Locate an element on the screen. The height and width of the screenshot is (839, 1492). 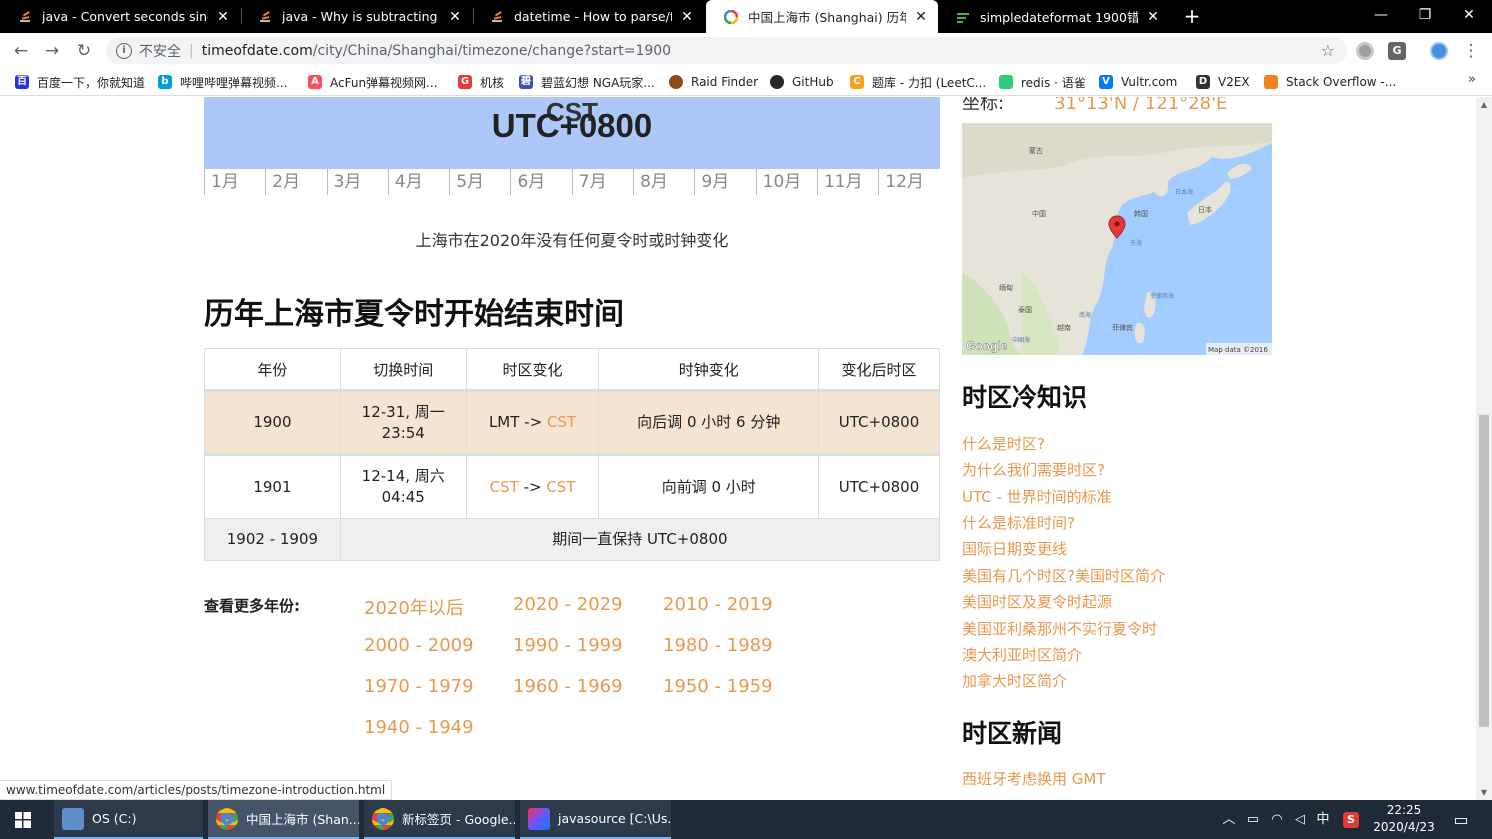
year-range-link: 1960 - 1969 is located at coordinates (568, 686).